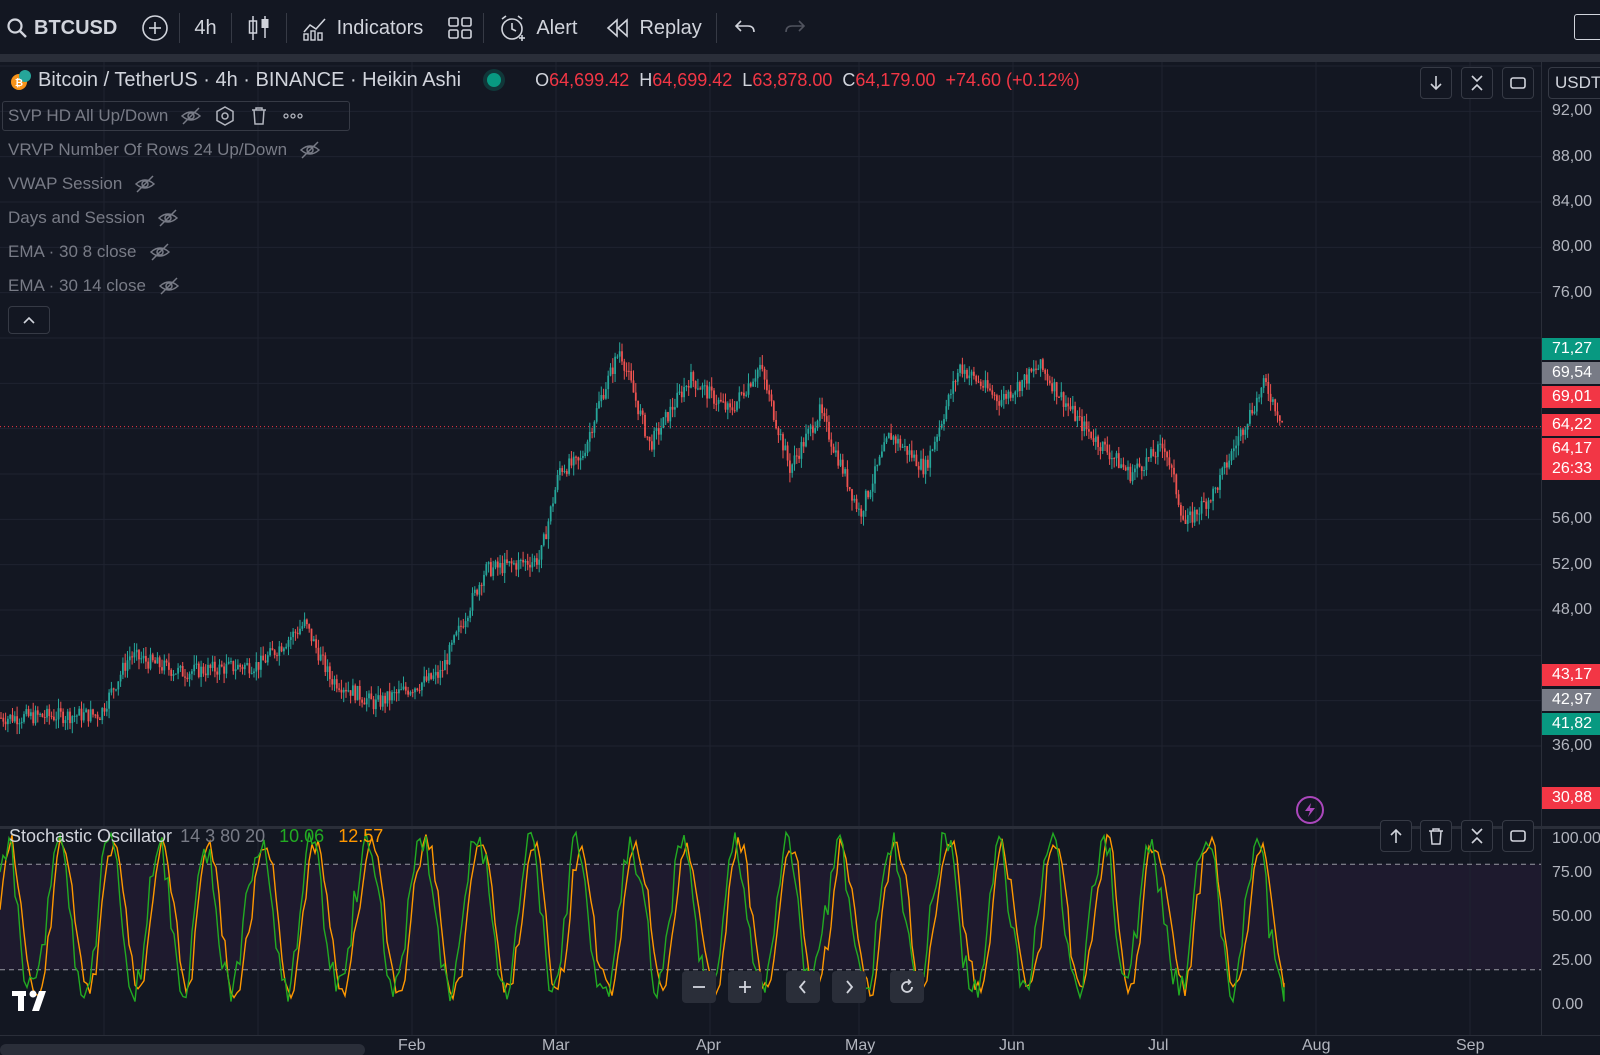  What do you see at coordinates (362, 28) in the screenshot?
I see `indicators-button: Indicators` at bounding box center [362, 28].